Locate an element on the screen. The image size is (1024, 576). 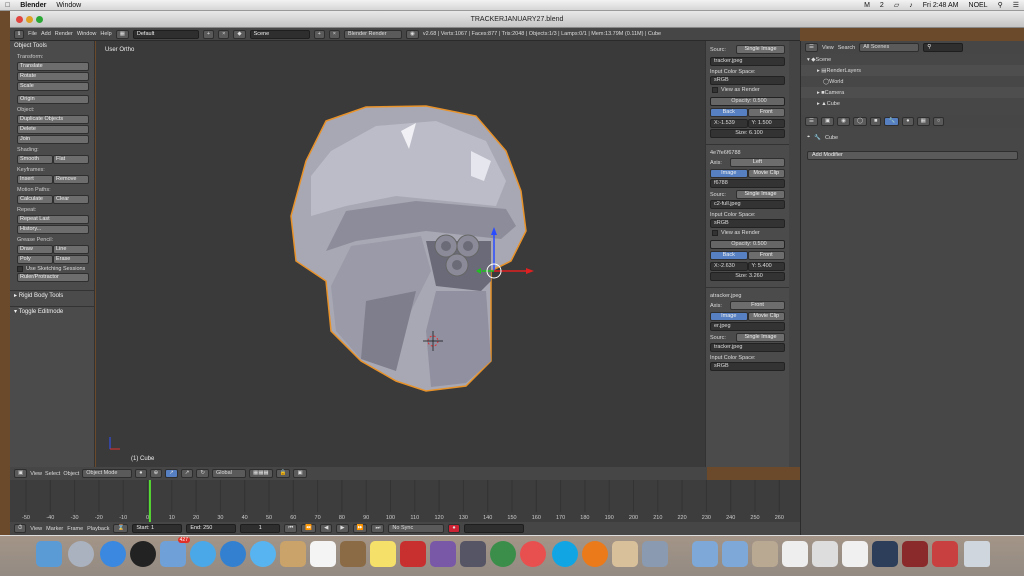
iphoto-icon is located at coordinates (473, 554).